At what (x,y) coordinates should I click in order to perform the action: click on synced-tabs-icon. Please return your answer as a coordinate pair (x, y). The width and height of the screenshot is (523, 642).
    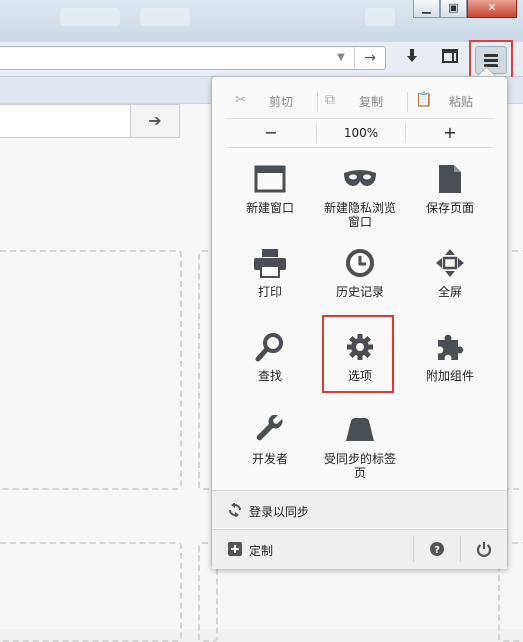
    Looking at the image, I should click on (360, 429).